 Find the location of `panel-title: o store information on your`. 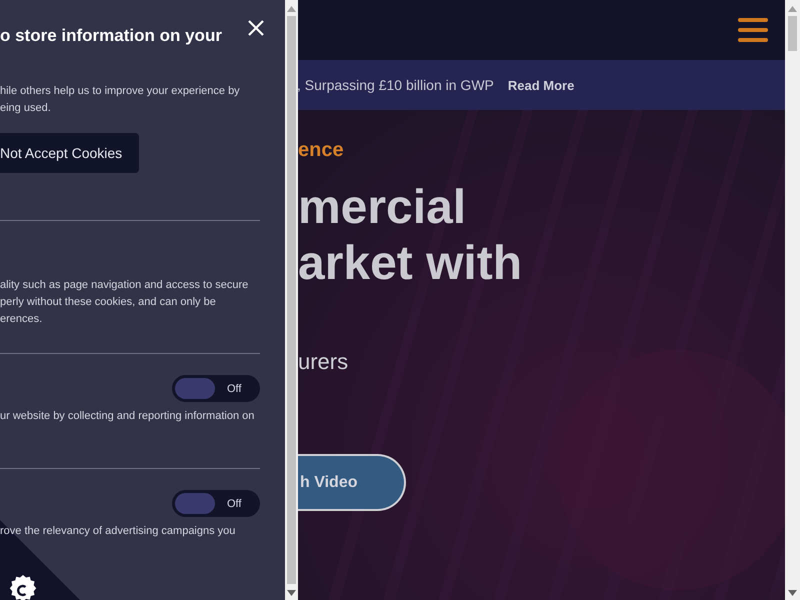

panel-title: o store information on your is located at coordinates (111, 36).